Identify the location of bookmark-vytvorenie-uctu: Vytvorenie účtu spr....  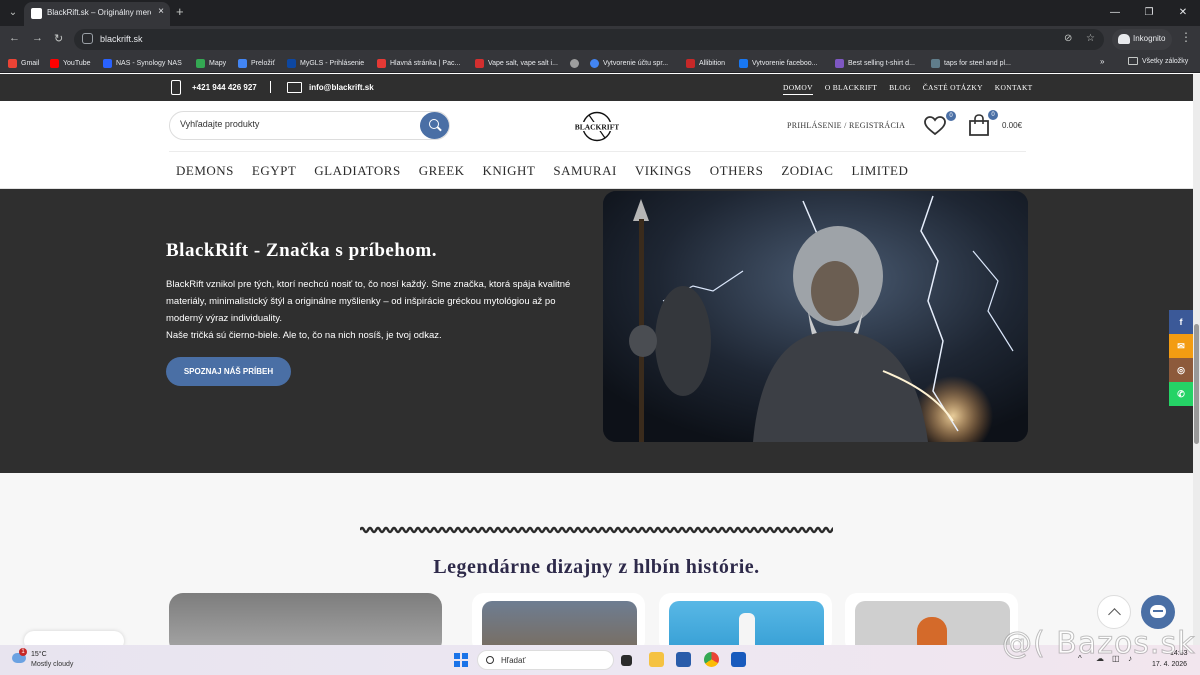
(629, 63).